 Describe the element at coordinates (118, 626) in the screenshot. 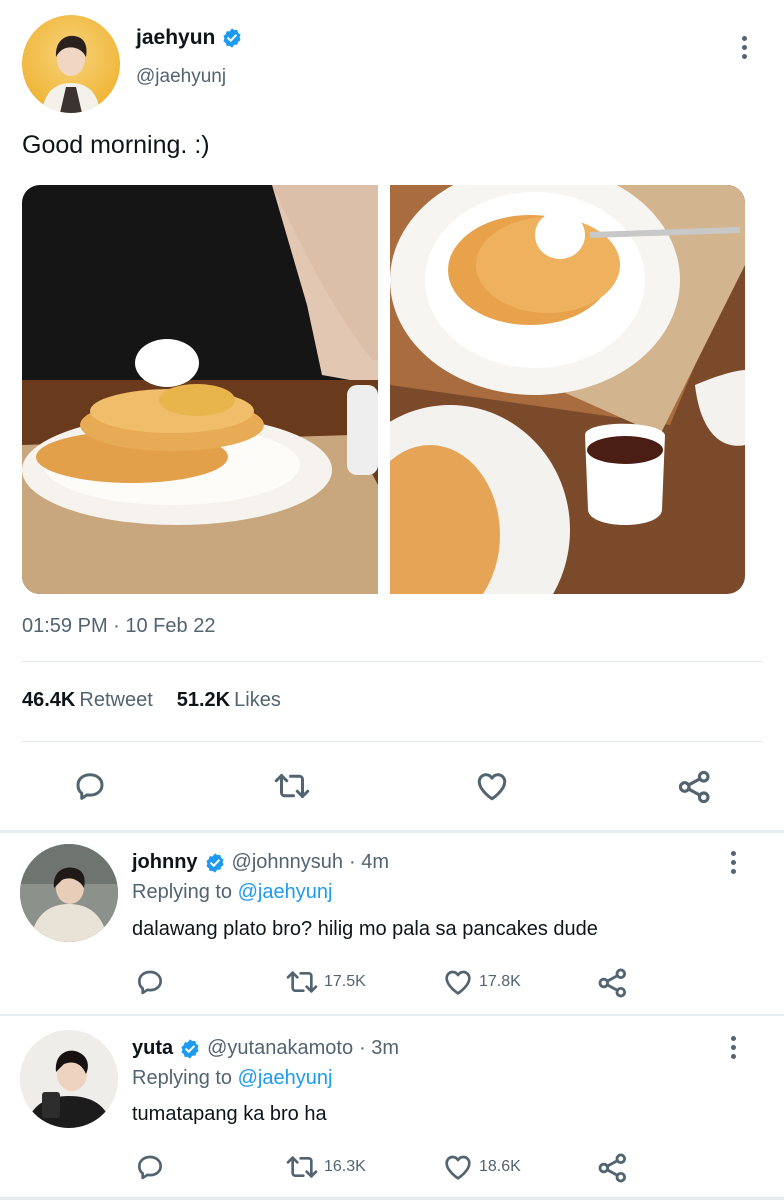

I see `tweet-timestamp: 01:59 PM · 10 Feb 22` at that location.